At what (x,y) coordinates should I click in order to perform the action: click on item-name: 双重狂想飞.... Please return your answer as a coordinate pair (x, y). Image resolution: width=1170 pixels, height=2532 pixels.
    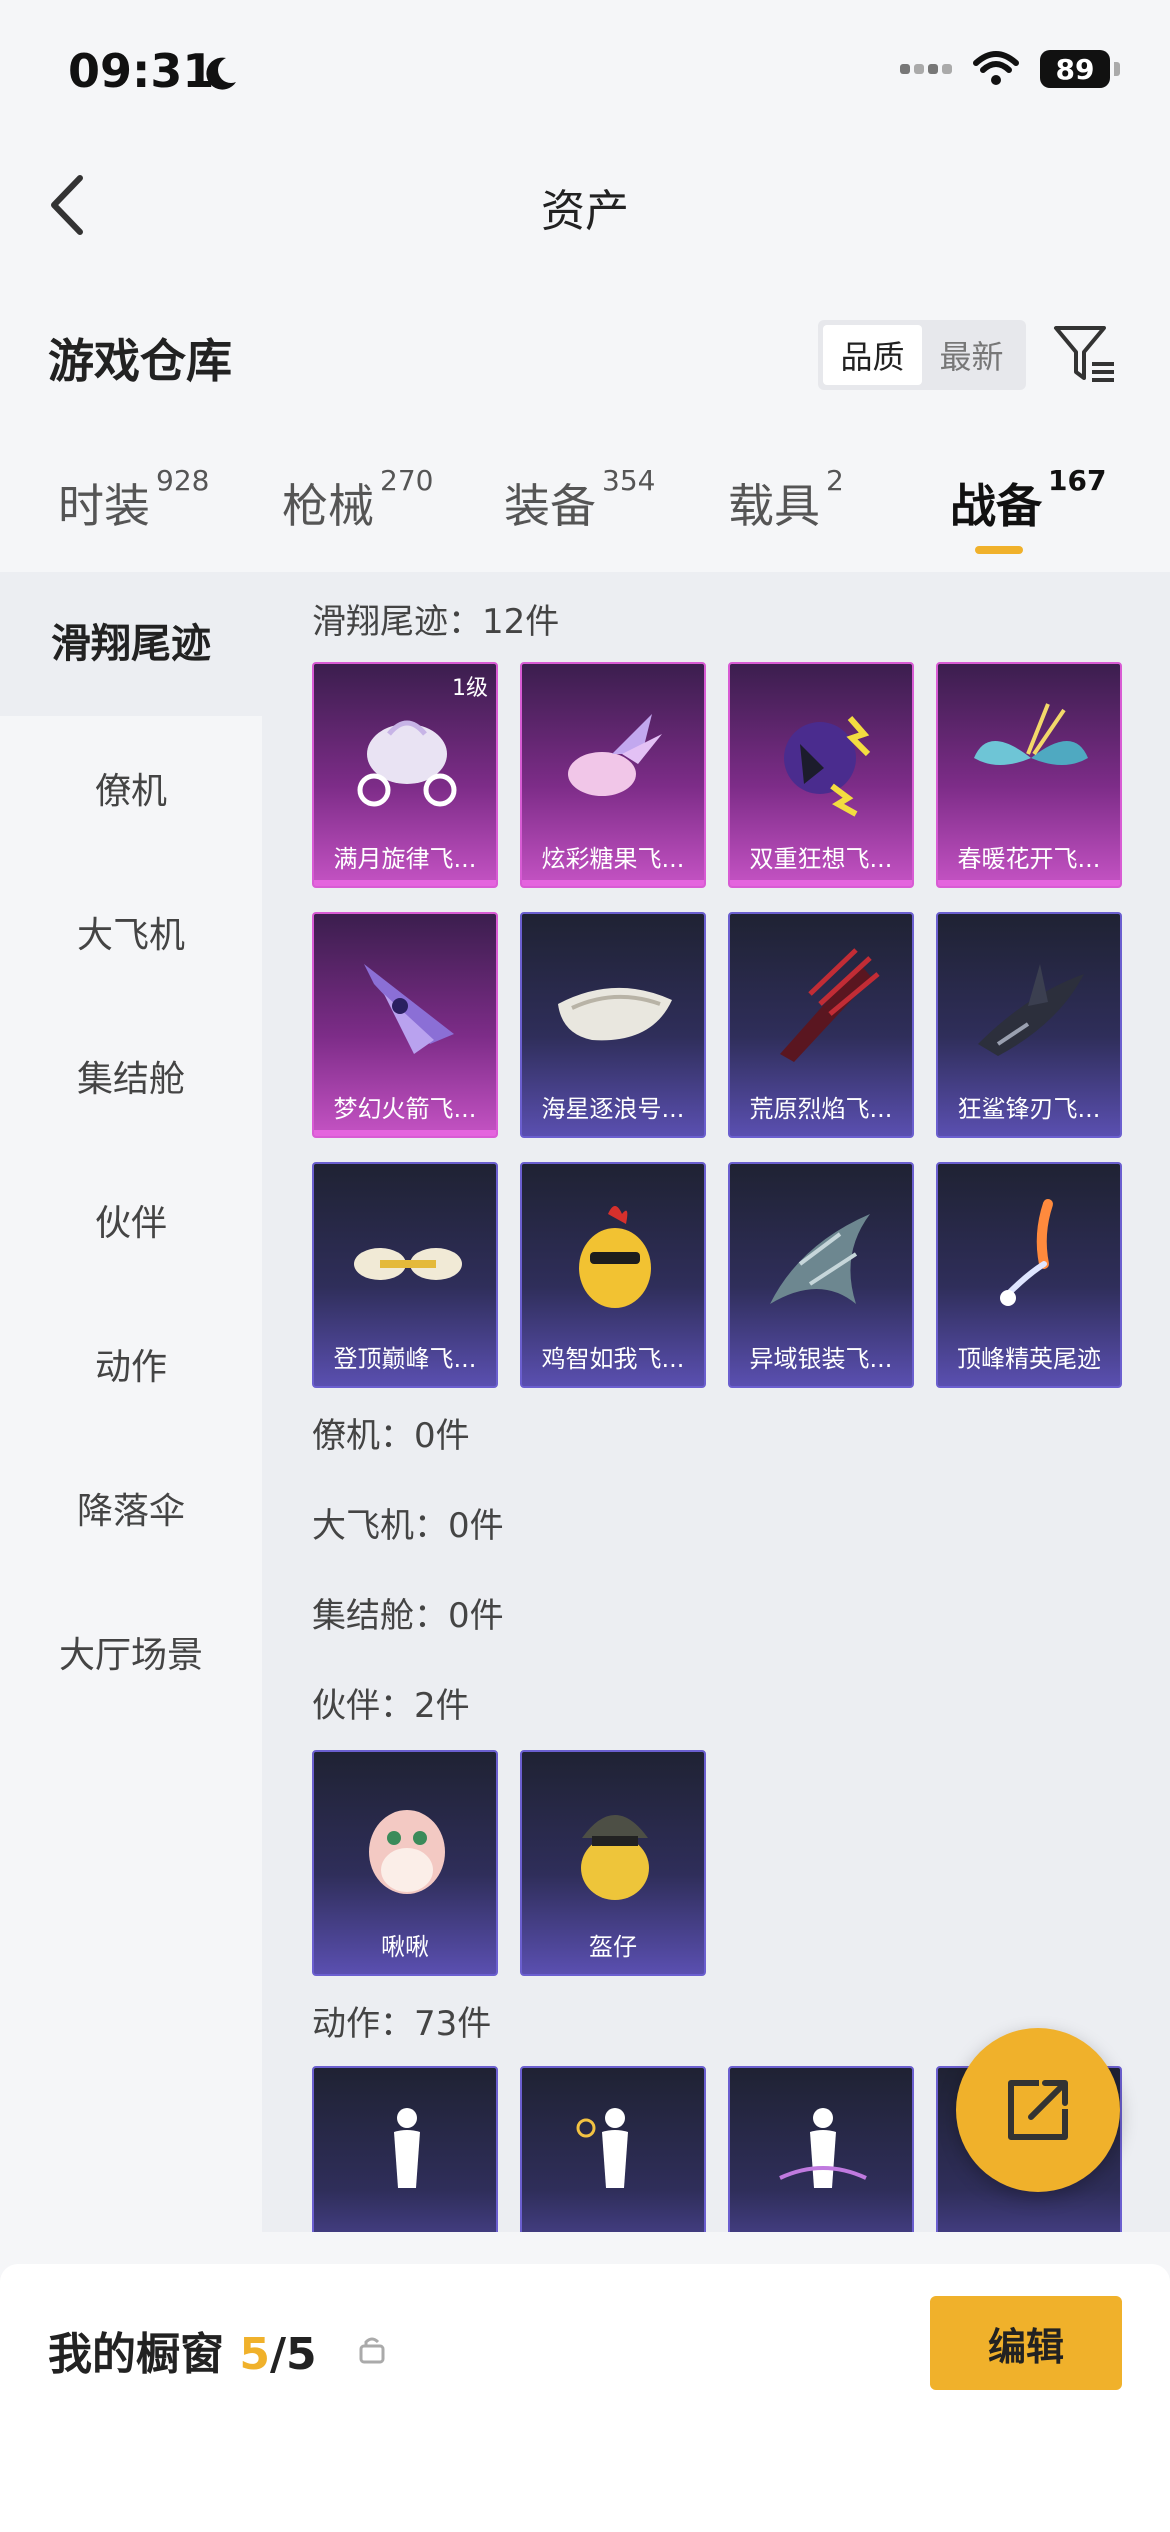
    Looking at the image, I should click on (821, 859).